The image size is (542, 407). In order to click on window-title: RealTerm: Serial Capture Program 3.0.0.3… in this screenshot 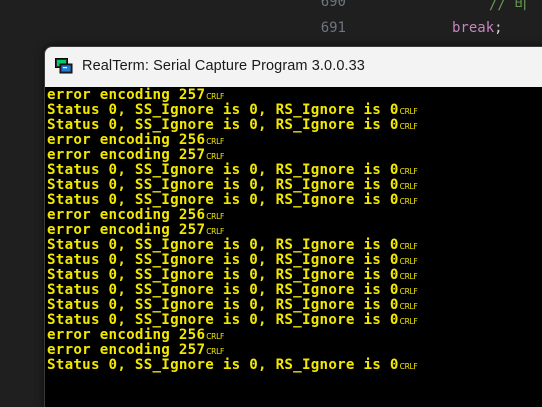, I will do `click(223, 66)`.